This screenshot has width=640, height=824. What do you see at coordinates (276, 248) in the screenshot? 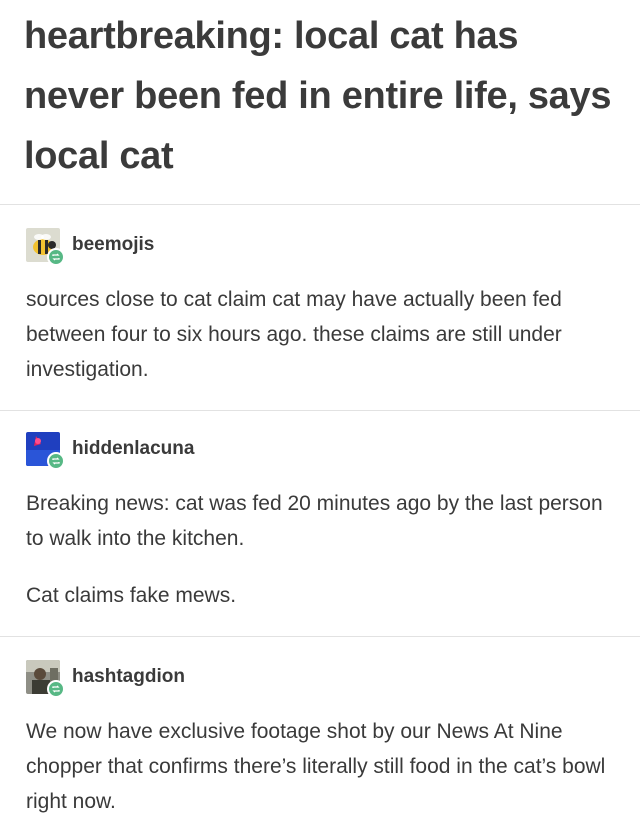
I see `reblog-header: beemojis` at bounding box center [276, 248].